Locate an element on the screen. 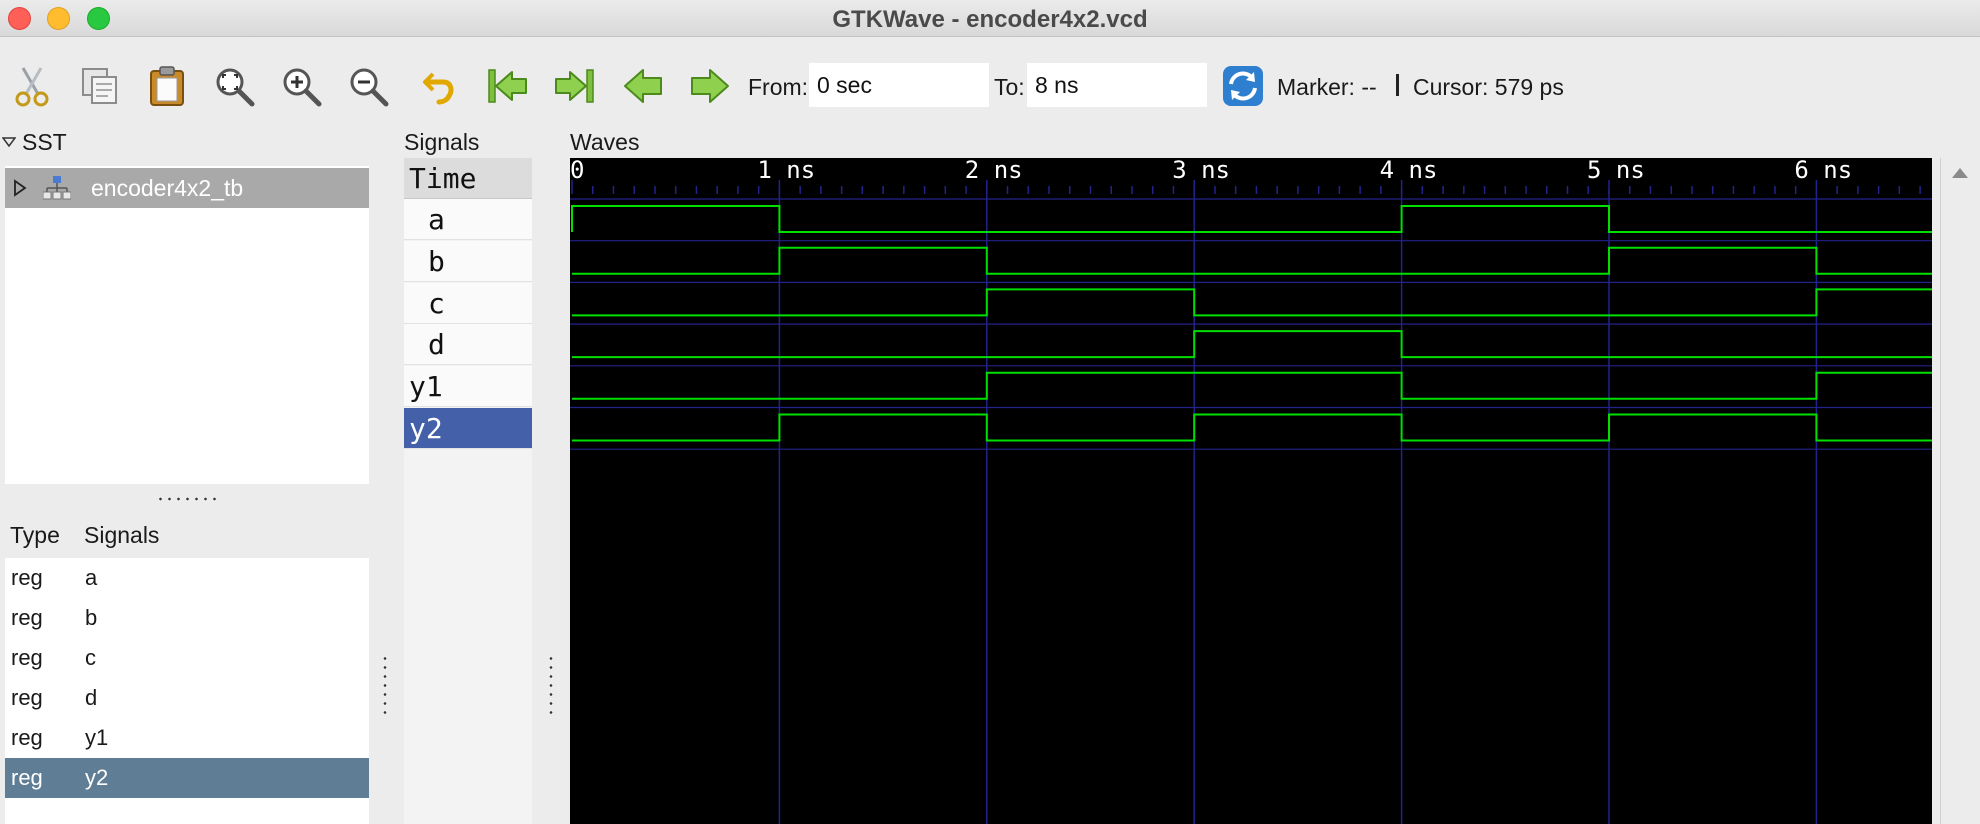  list-item-a: reg a is located at coordinates (187, 578).